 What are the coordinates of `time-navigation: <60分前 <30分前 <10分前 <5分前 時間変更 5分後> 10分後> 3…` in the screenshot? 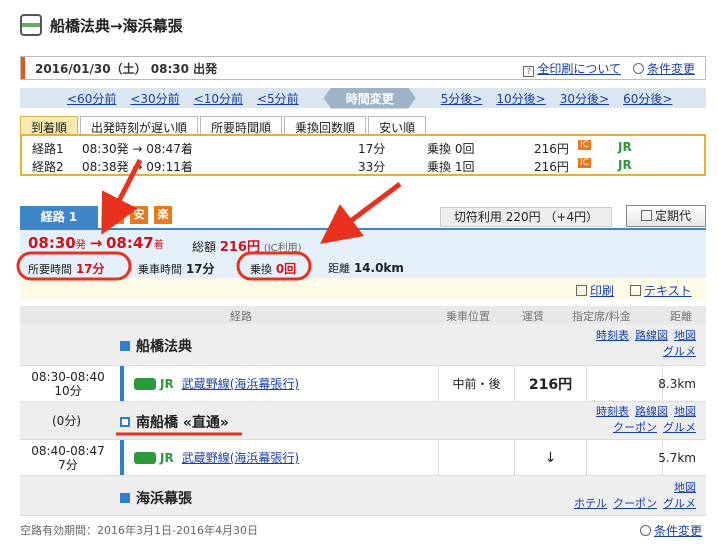 It's located at (363, 98).